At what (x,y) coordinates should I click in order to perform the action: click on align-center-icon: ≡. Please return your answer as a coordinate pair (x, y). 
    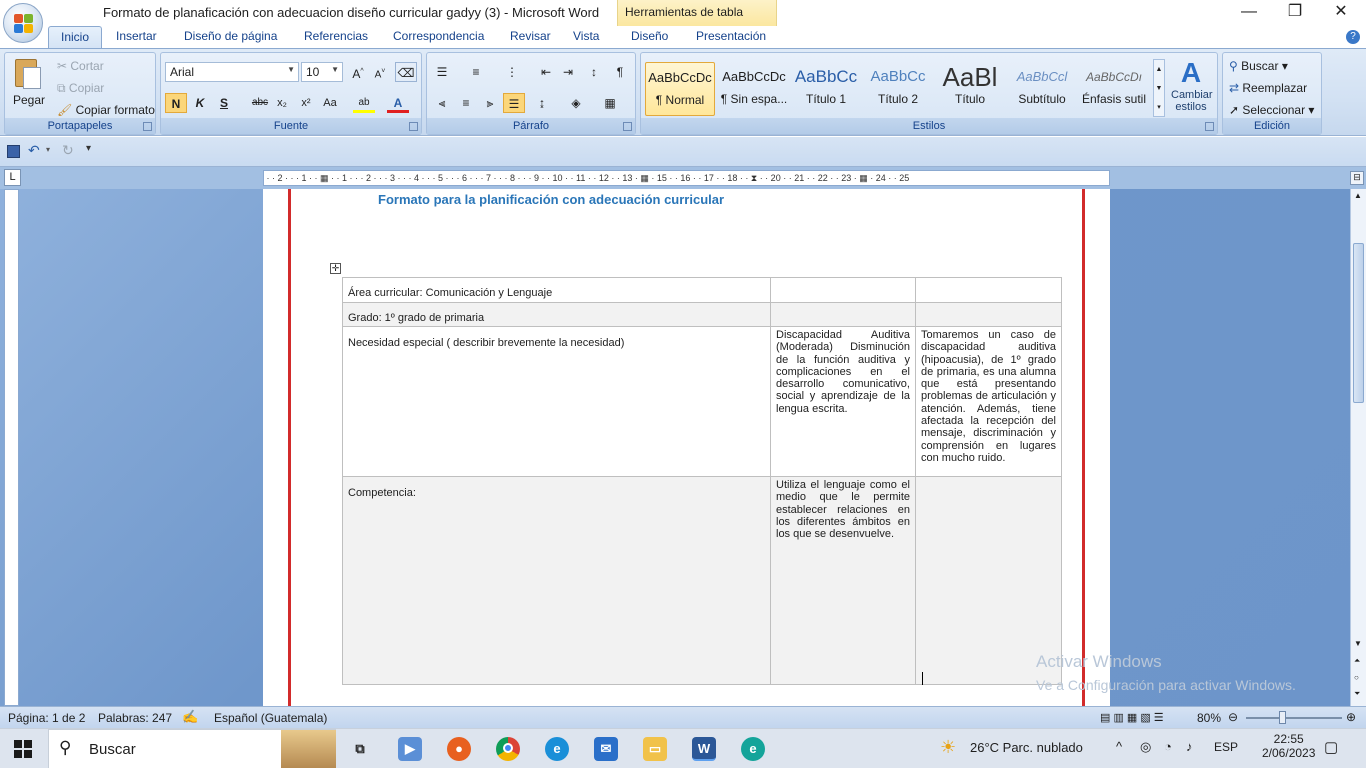
    Looking at the image, I should click on (466, 103).